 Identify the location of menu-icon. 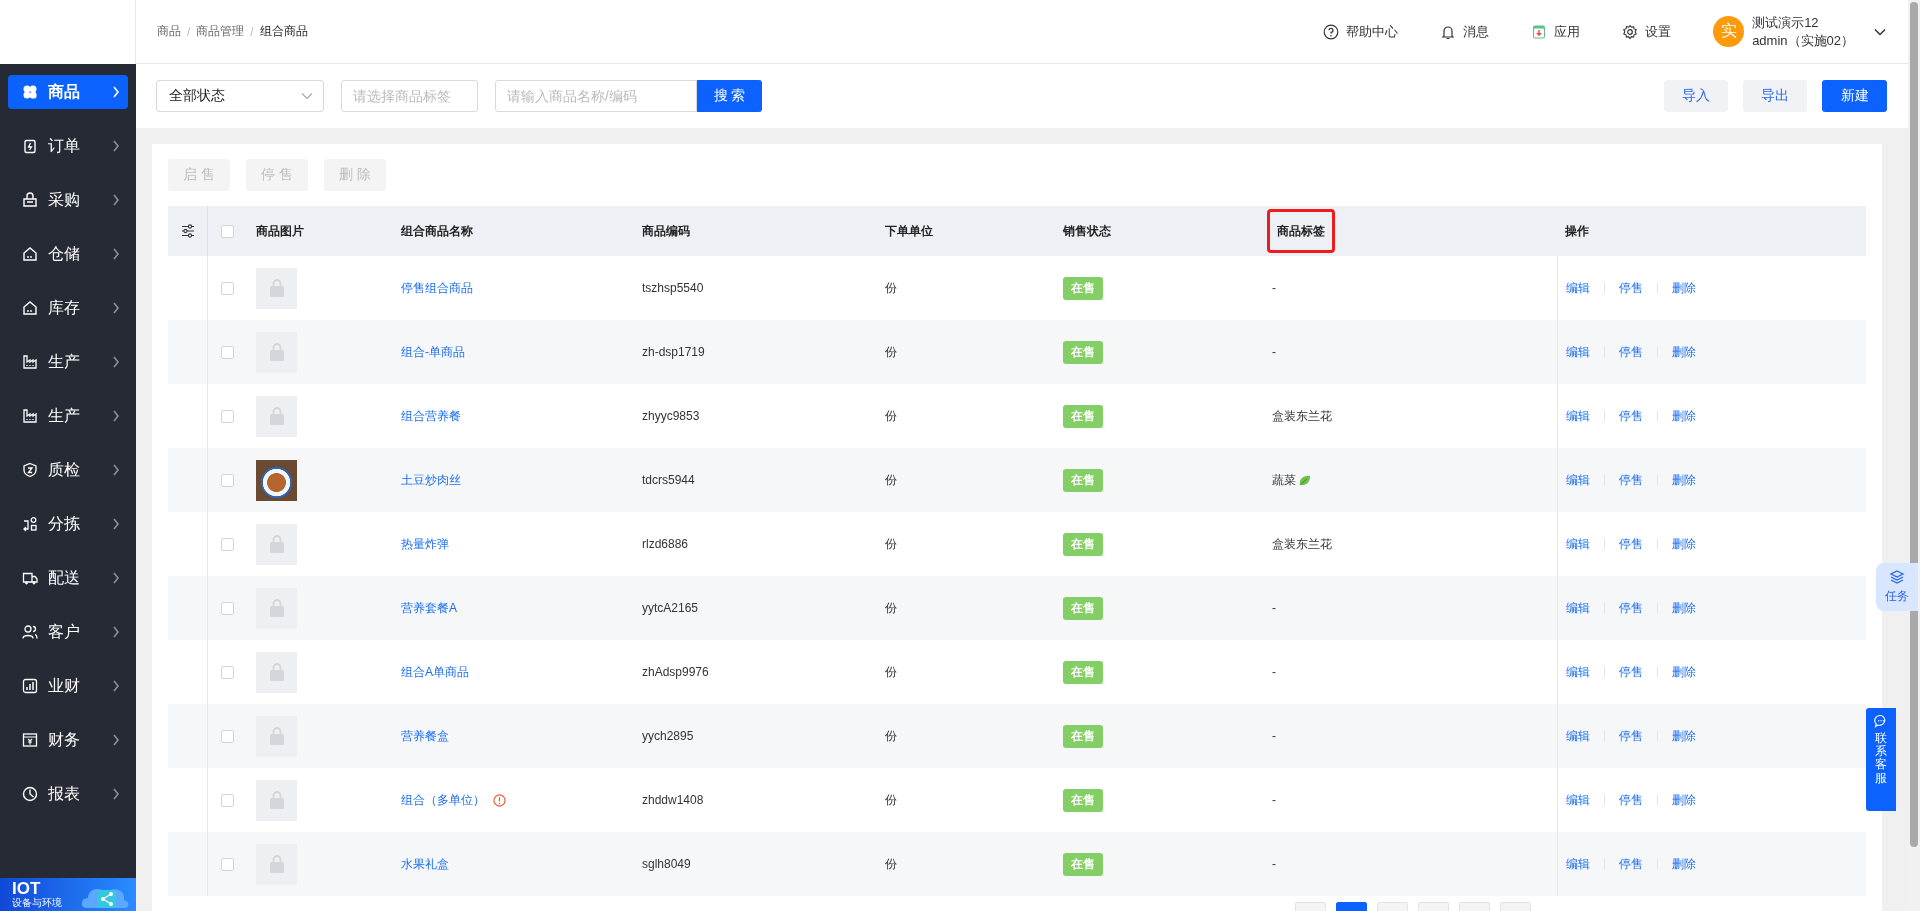
(30, 362).